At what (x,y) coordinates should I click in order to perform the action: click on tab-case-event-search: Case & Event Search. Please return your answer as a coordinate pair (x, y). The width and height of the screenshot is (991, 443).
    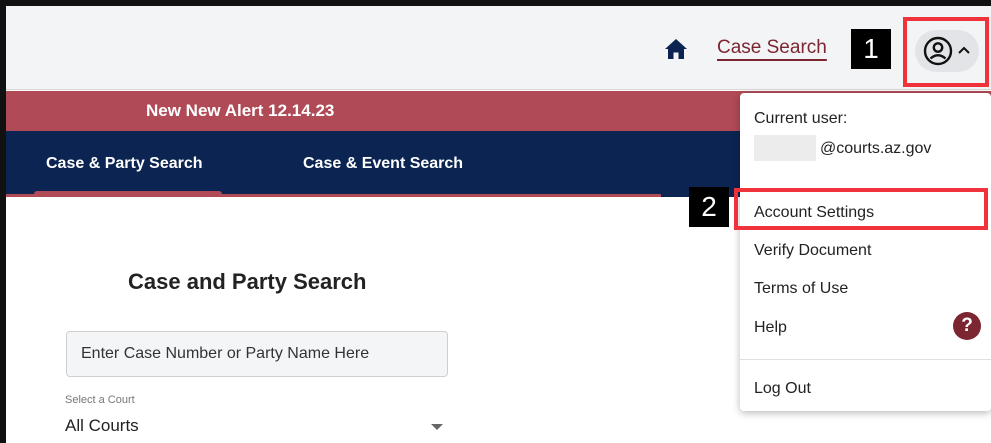
    Looking at the image, I should click on (383, 164).